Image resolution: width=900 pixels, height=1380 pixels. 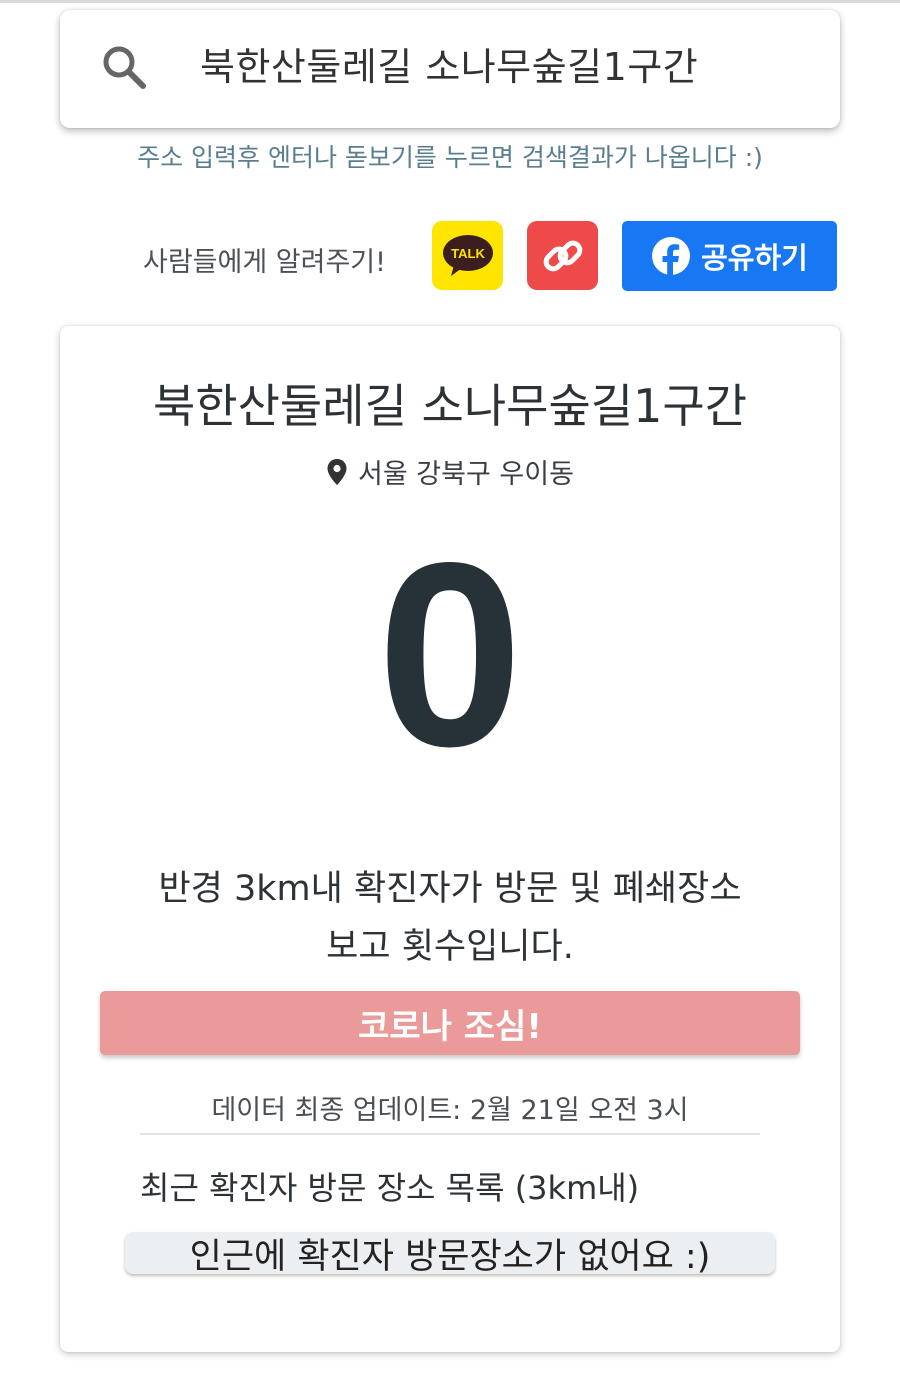 I want to click on place-location: 서울 강북구 우이동, so click(x=450, y=471).